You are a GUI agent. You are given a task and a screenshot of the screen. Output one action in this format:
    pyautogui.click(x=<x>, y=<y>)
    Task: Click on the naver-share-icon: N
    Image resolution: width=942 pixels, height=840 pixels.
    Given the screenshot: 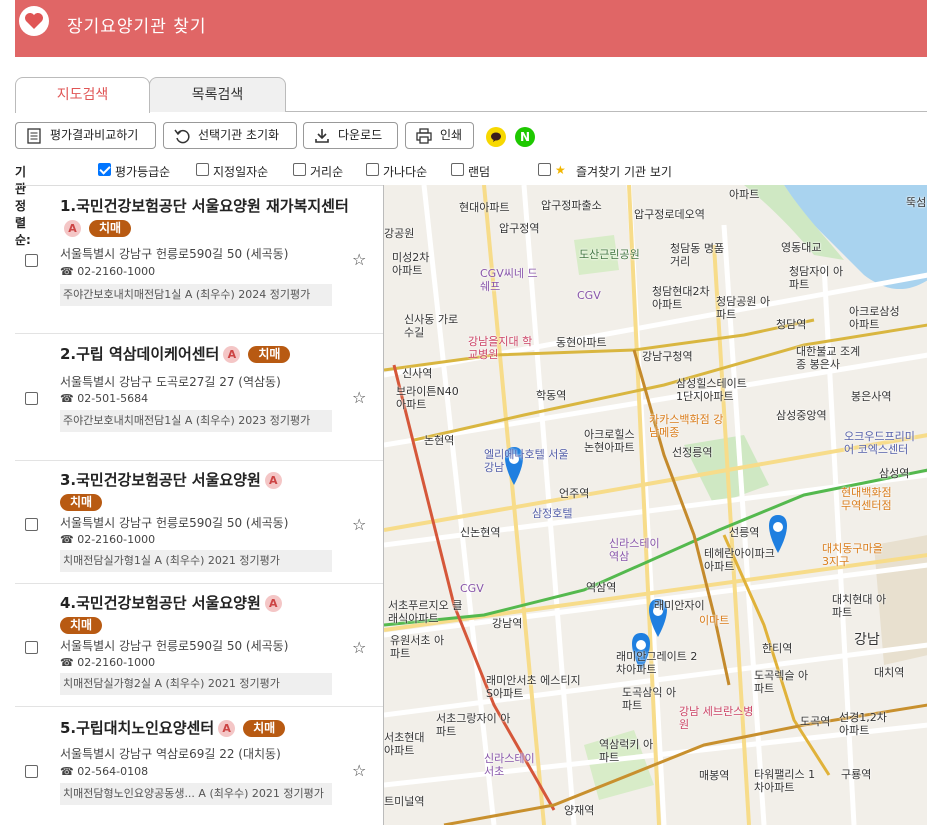 What is the action you would take?
    pyautogui.click(x=525, y=137)
    